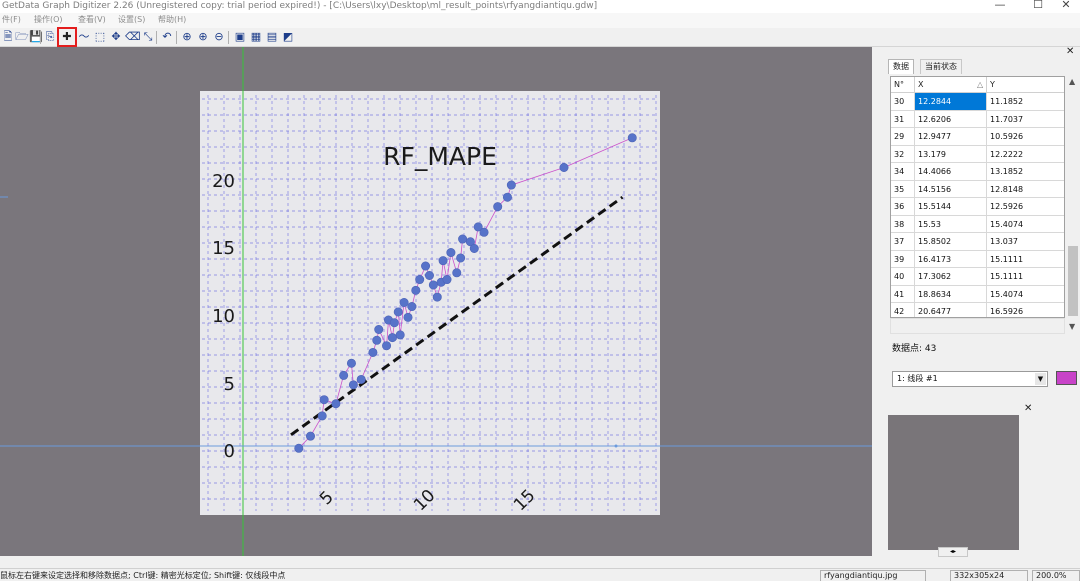 This screenshot has width=1080, height=581. Describe the element at coordinates (903, 294) in the screenshot. I see `cell-n: 41` at that location.